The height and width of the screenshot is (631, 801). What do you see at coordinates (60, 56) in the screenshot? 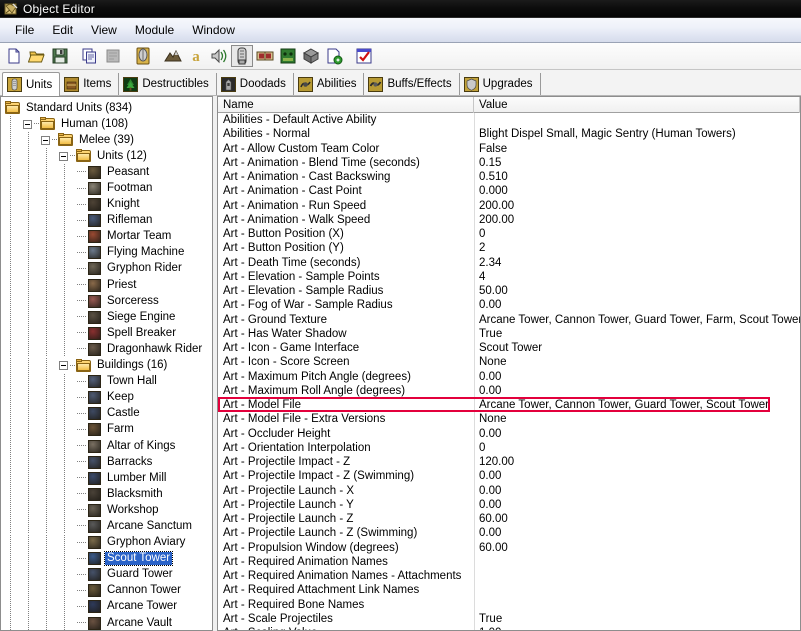
I see `save-map-button` at bounding box center [60, 56].